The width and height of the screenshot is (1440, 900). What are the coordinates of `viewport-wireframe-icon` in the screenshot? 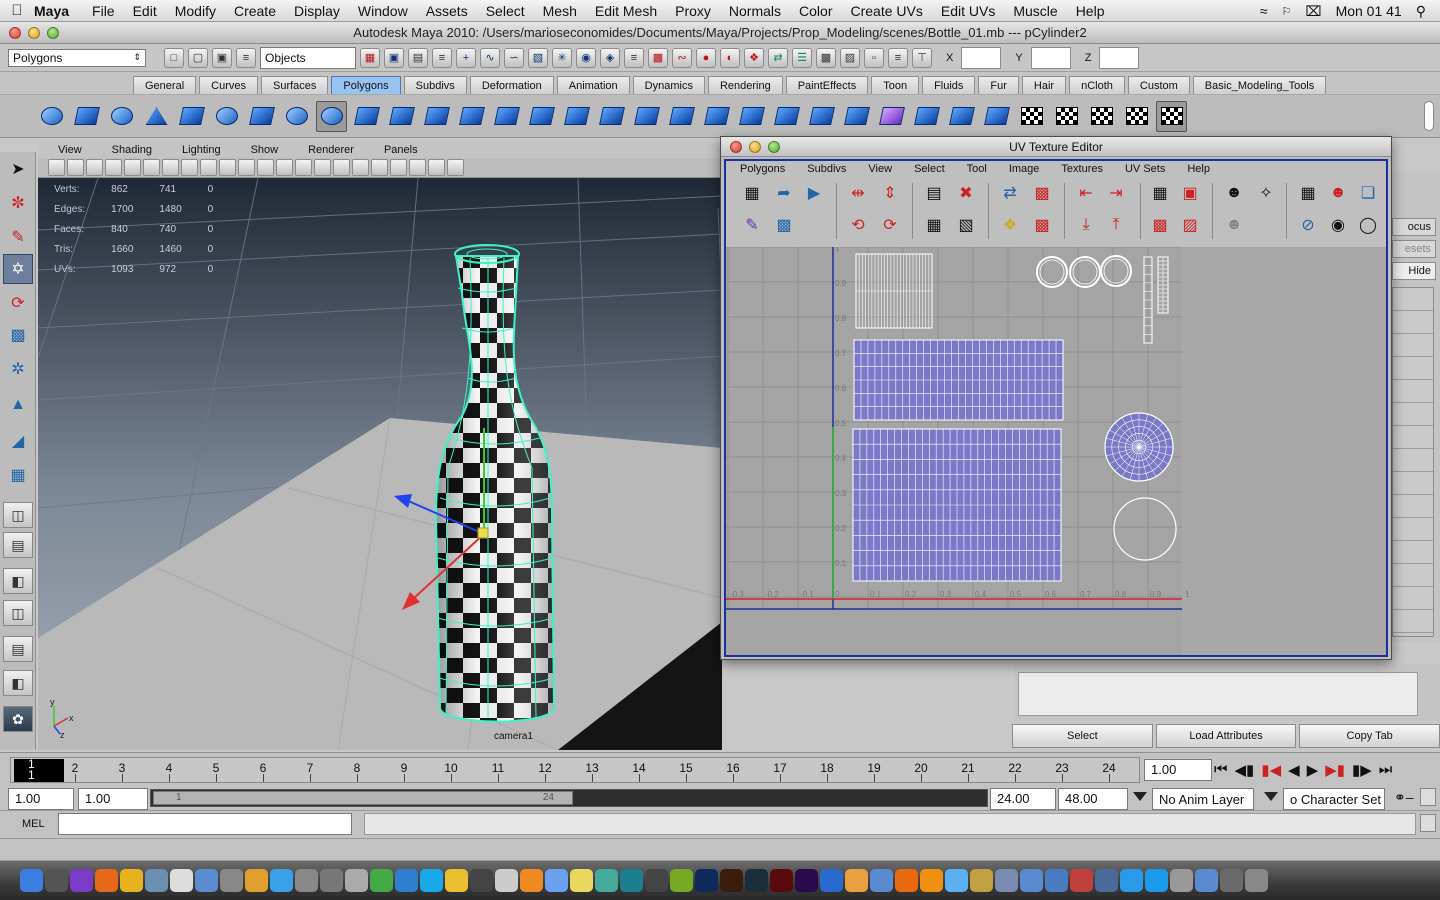 It's located at (208, 167).